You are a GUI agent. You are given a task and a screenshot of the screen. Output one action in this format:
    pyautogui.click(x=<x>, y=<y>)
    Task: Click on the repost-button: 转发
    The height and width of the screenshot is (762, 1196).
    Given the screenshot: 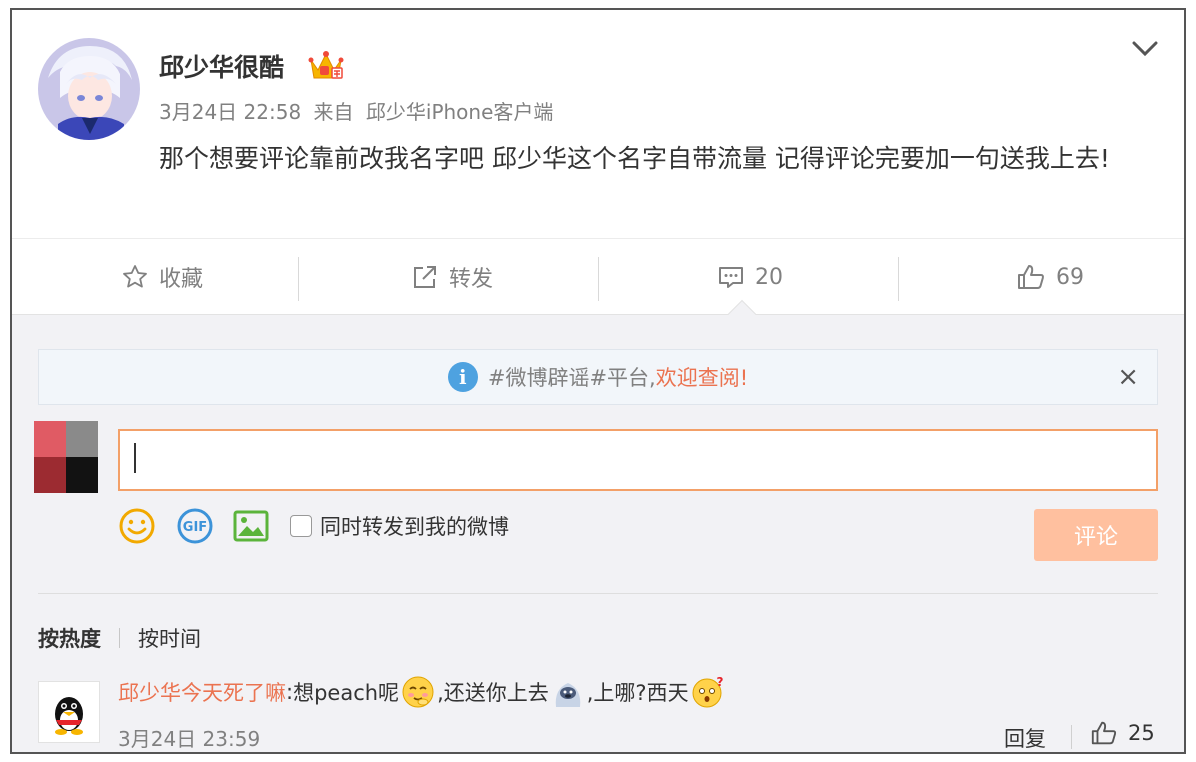 What is the action you would take?
    pyautogui.click(x=452, y=277)
    